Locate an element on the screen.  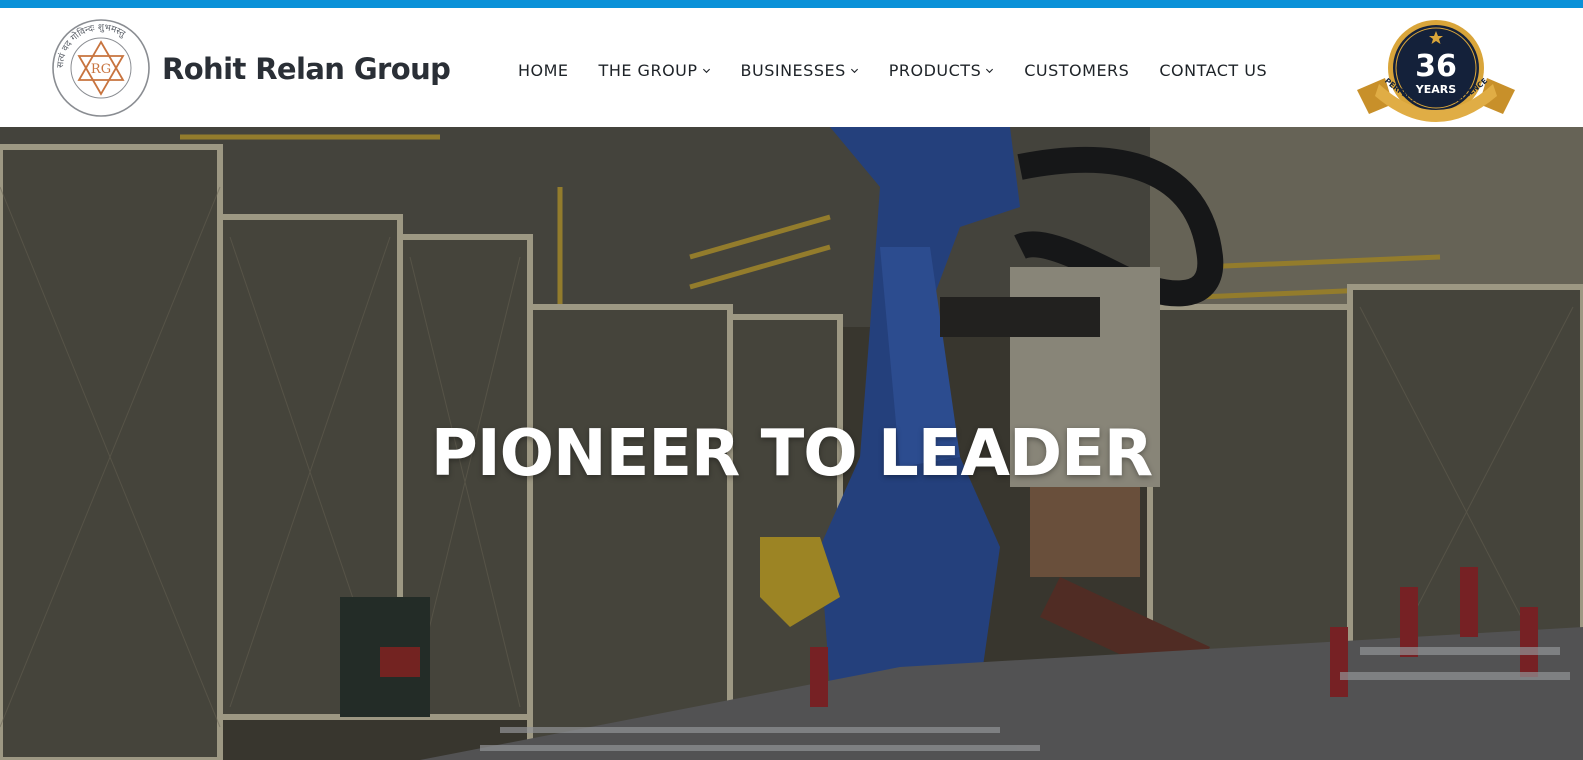
anniversary-badge: 36 YEARS PERFECTION & EXCELLENCE is located at coordinates (1436, 71).